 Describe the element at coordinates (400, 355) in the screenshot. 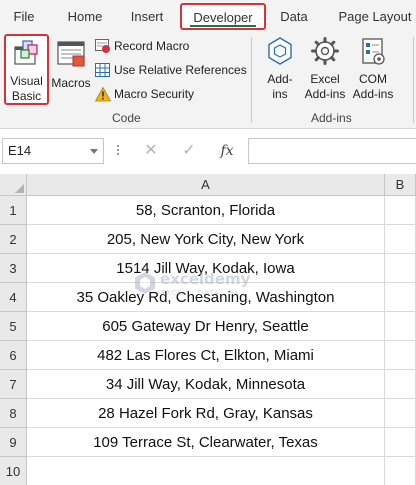

I see `cell-b6` at that location.